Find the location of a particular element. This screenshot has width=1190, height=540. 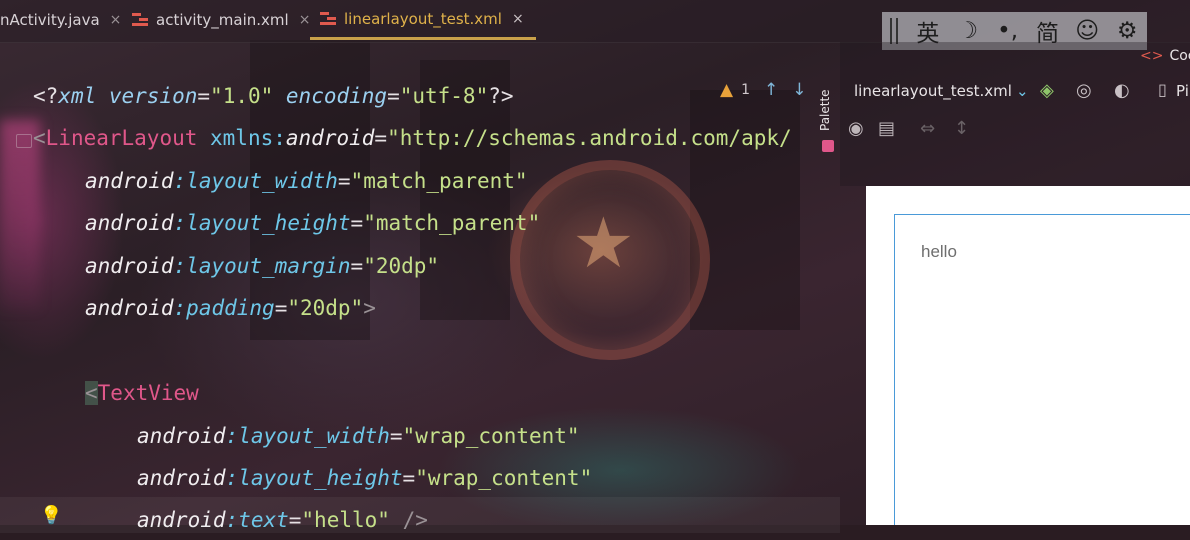

lightbulb-icon: 💡 is located at coordinates (51, 515).